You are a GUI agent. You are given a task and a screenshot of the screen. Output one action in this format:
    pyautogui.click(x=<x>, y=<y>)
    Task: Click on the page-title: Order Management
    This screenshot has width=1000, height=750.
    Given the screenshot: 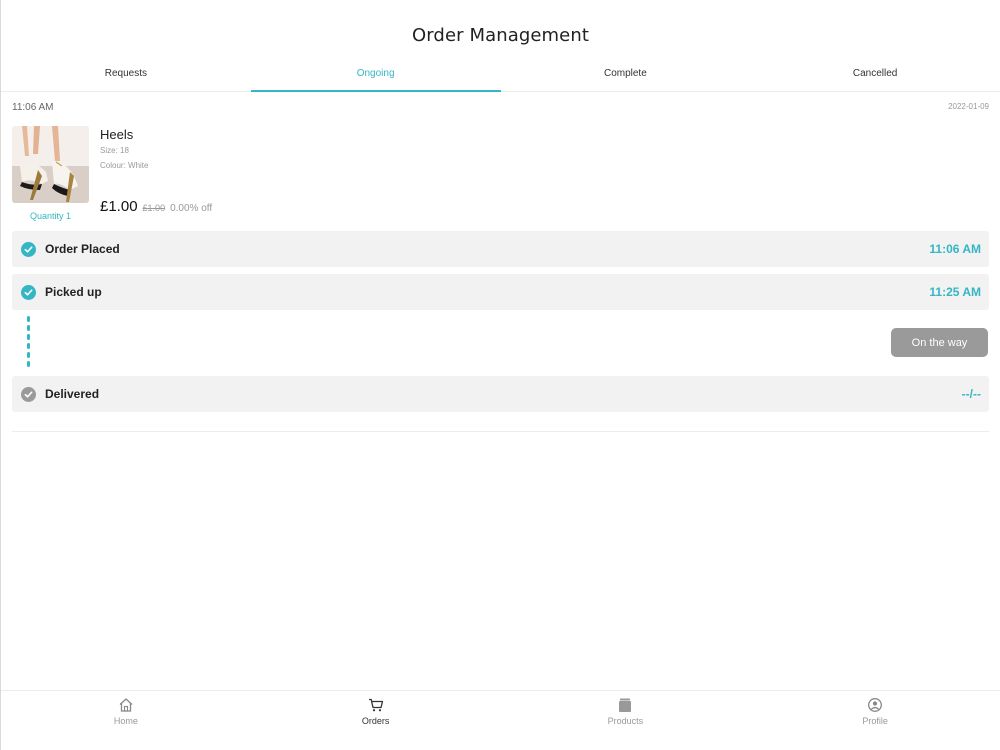 What is the action you would take?
    pyautogui.click(x=500, y=35)
    